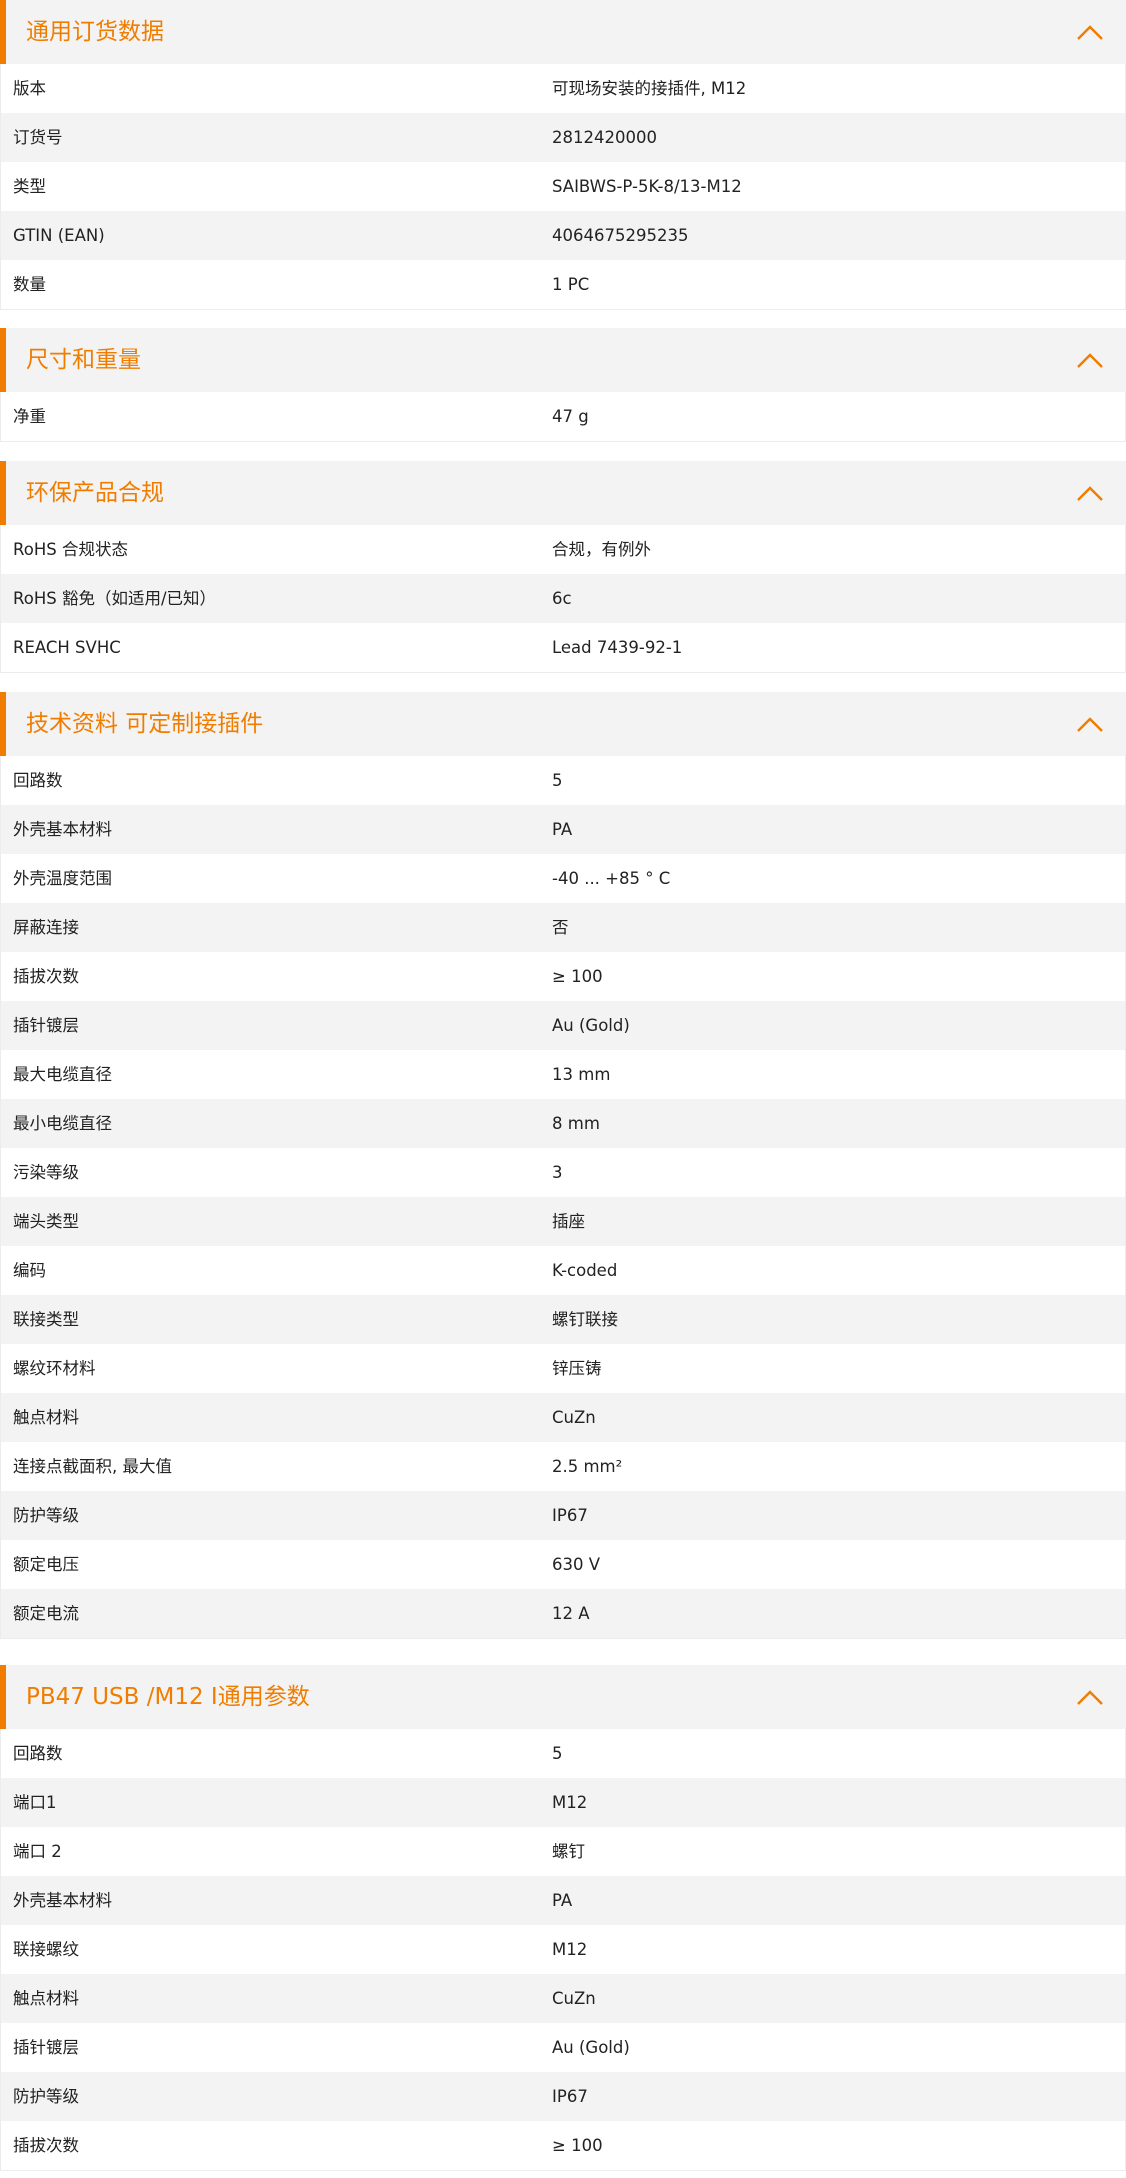 The height and width of the screenshot is (2178, 1126). Describe the element at coordinates (570, 416) in the screenshot. I see `spec-value: 47 g` at that location.